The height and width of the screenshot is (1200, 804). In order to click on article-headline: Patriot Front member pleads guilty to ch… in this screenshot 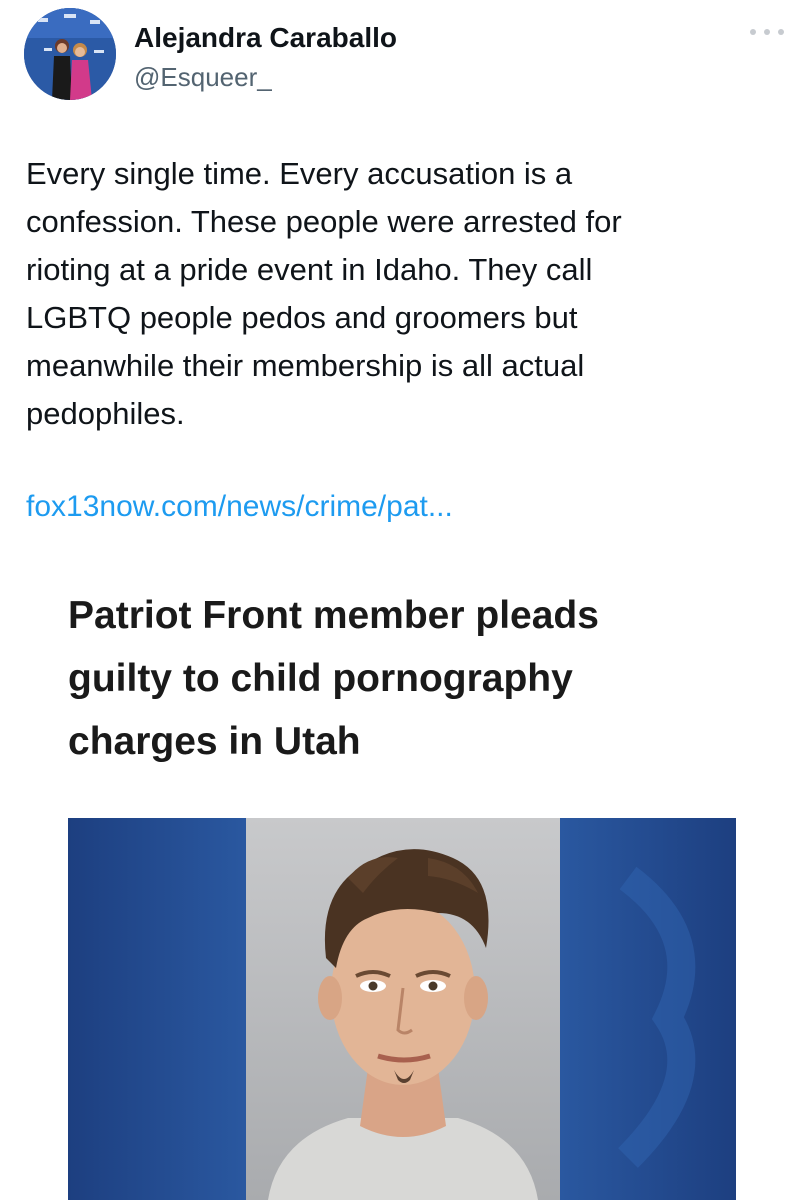, I will do `click(408, 678)`.